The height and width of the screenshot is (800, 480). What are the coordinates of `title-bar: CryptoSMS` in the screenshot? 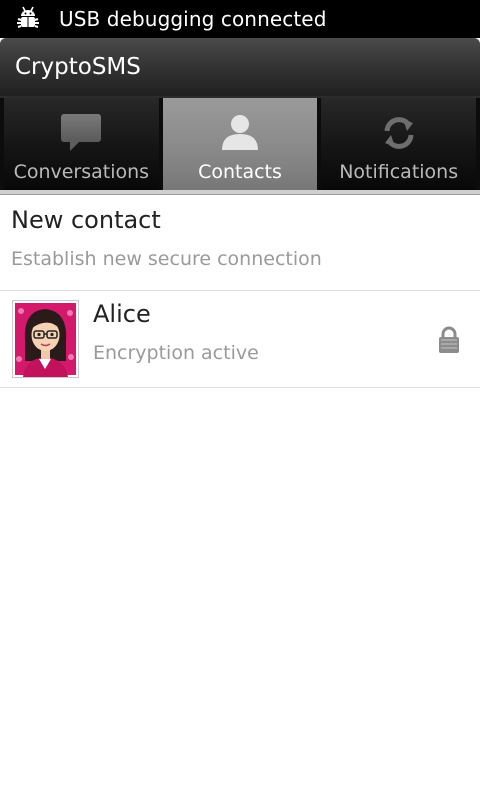 It's located at (240, 67).